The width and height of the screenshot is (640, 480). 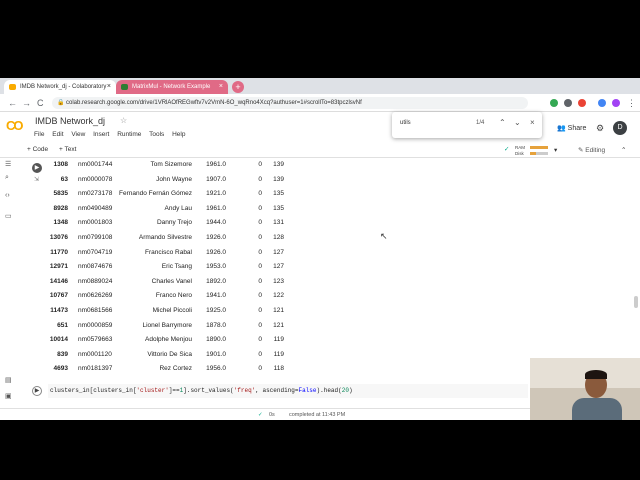 I want to click on code-snippets-icon: ‹›, so click(x=7, y=195).